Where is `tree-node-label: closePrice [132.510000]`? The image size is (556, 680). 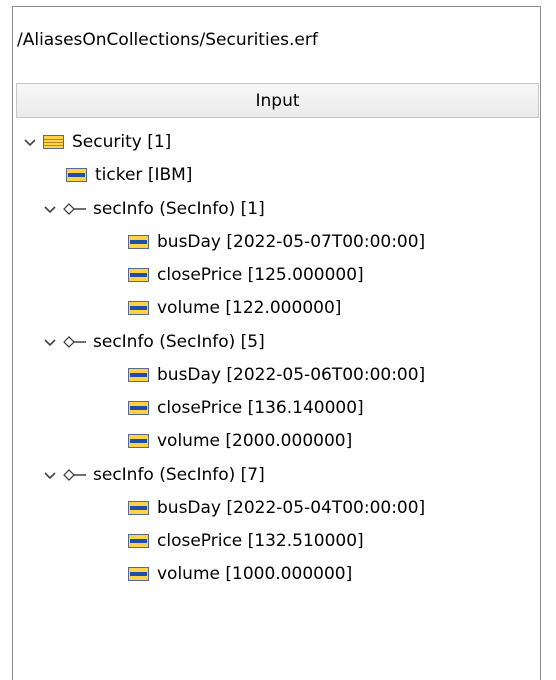 tree-node-label: closePrice [132.510000] is located at coordinates (260, 541).